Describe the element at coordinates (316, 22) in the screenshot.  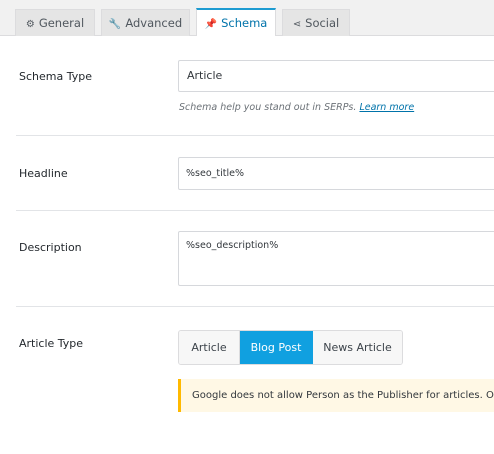
I see `tab-social: ⋖ Social` at that location.